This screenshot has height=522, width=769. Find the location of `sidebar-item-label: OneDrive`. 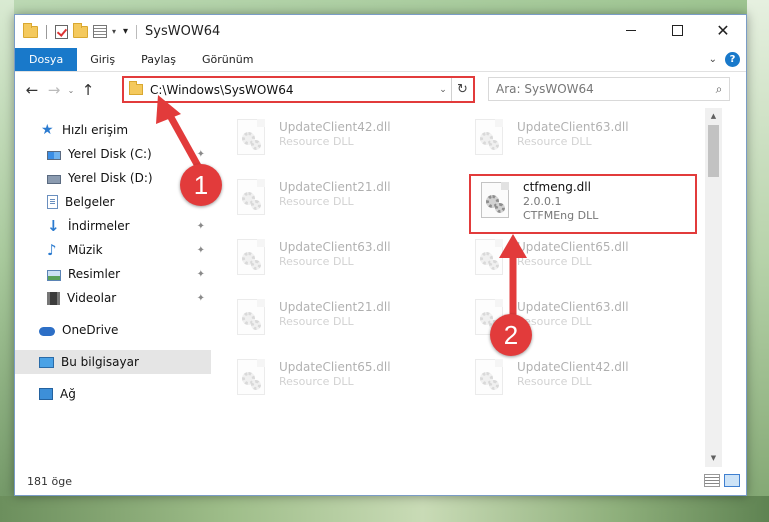

sidebar-item-label: OneDrive is located at coordinates (90, 330).